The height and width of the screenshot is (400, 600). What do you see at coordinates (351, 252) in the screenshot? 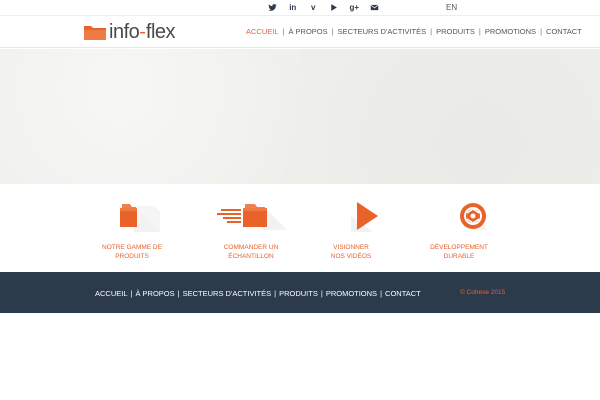
I see `feature-label: VISIONNER NOS VIDÉOS` at bounding box center [351, 252].